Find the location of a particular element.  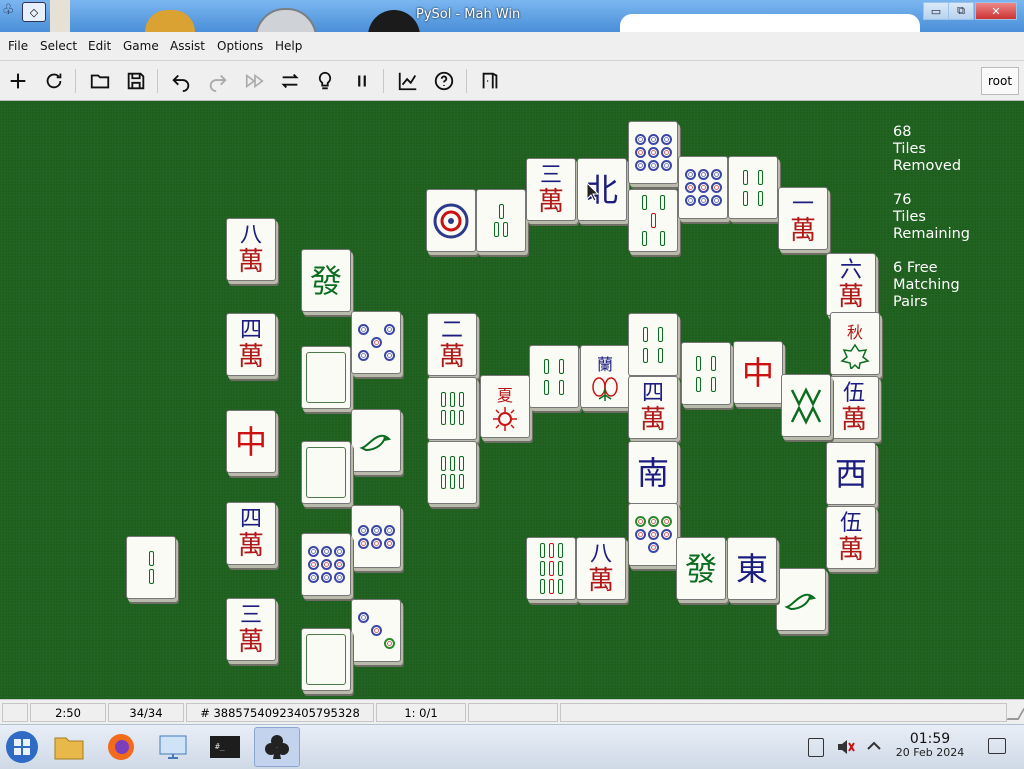

volume-muted-icon is located at coordinates (845, 747).